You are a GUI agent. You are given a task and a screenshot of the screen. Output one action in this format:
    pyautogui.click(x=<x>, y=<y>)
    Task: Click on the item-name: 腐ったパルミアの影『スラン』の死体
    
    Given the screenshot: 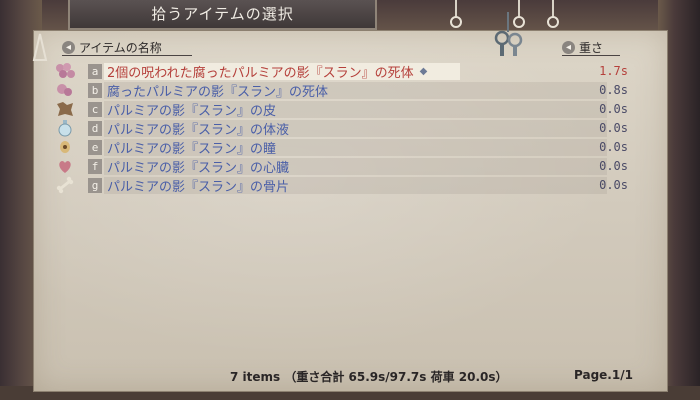 What is the action you would take?
    pyautogui.click(x=218, y=92)
    